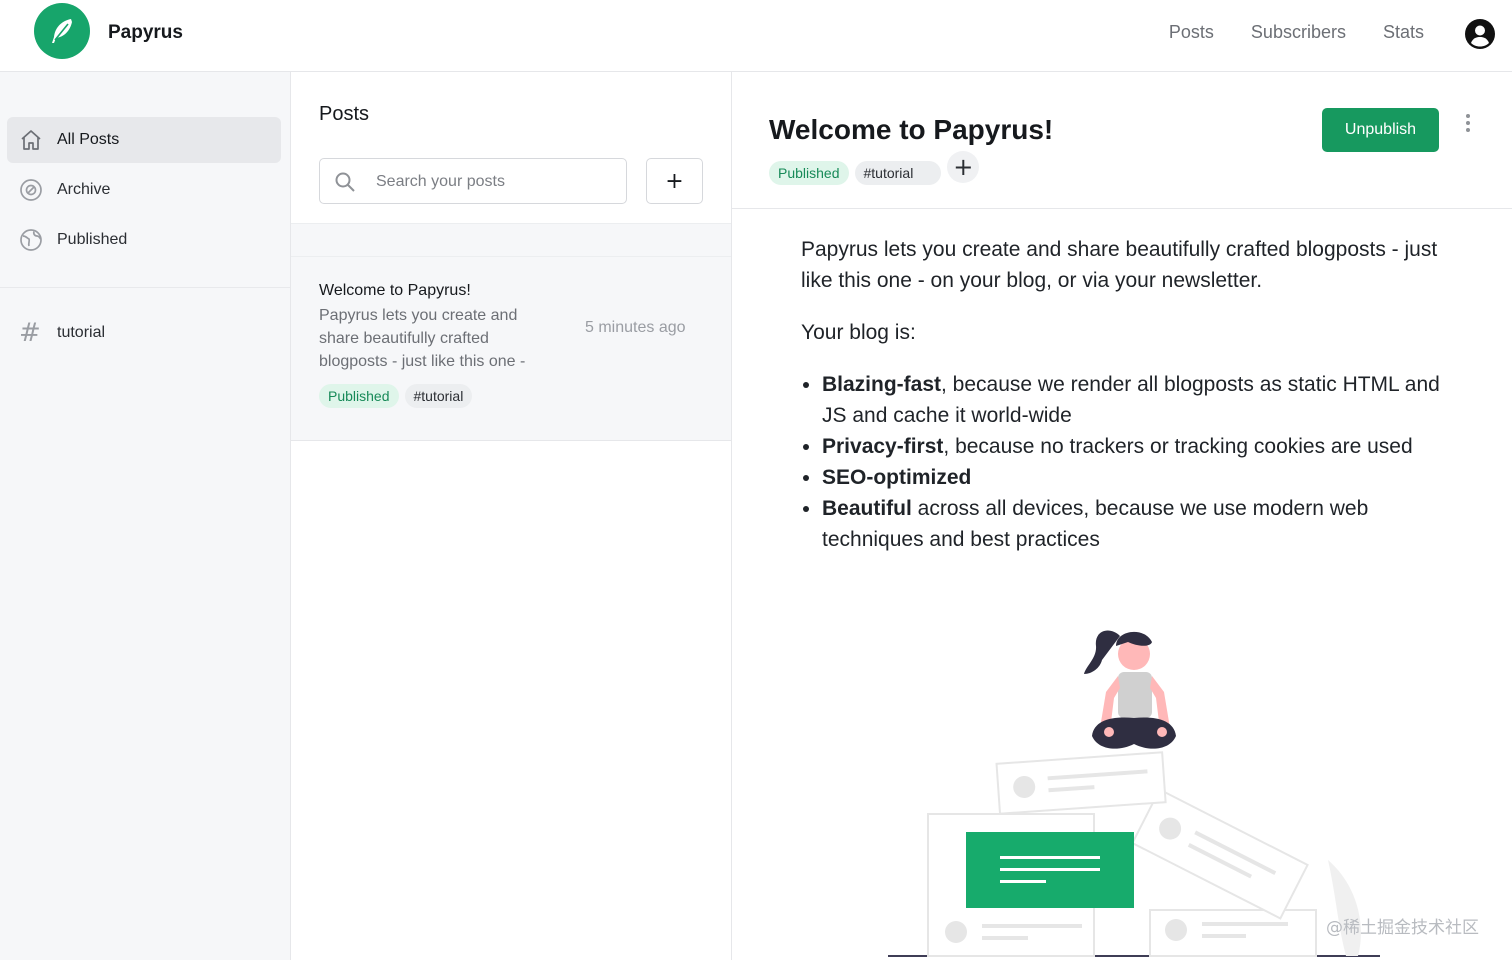  What do you see at coordinates (496, 182) in the screenshot?
I see `search-input` at bounding box center [496, 182].